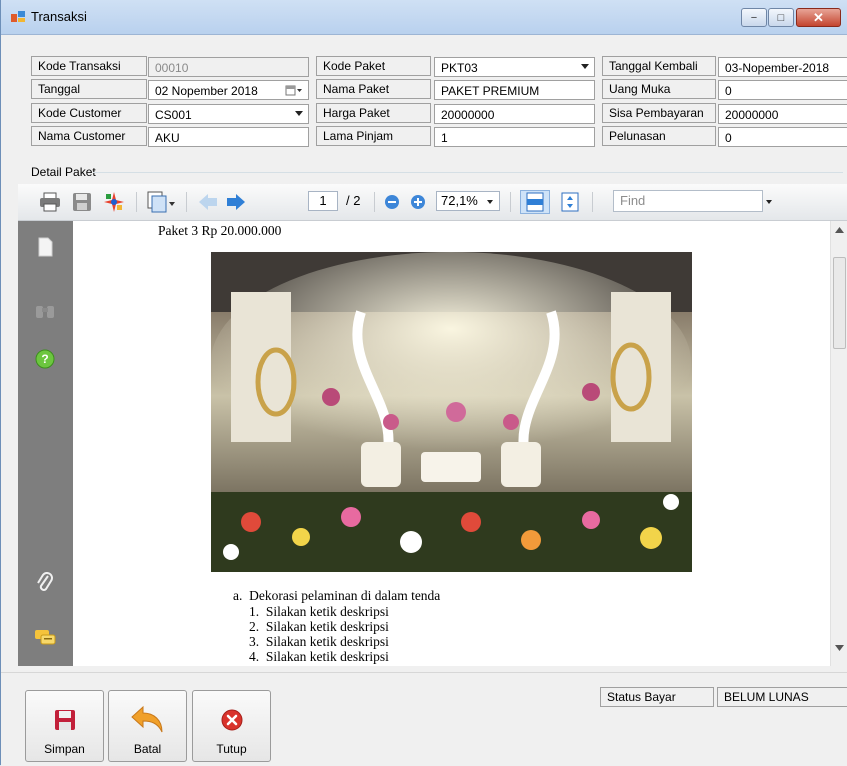  Describe the element at coordinates (319, 641) in the screenshot. I see `list-item: 3. Silakan ketik deskripsi` at that location.